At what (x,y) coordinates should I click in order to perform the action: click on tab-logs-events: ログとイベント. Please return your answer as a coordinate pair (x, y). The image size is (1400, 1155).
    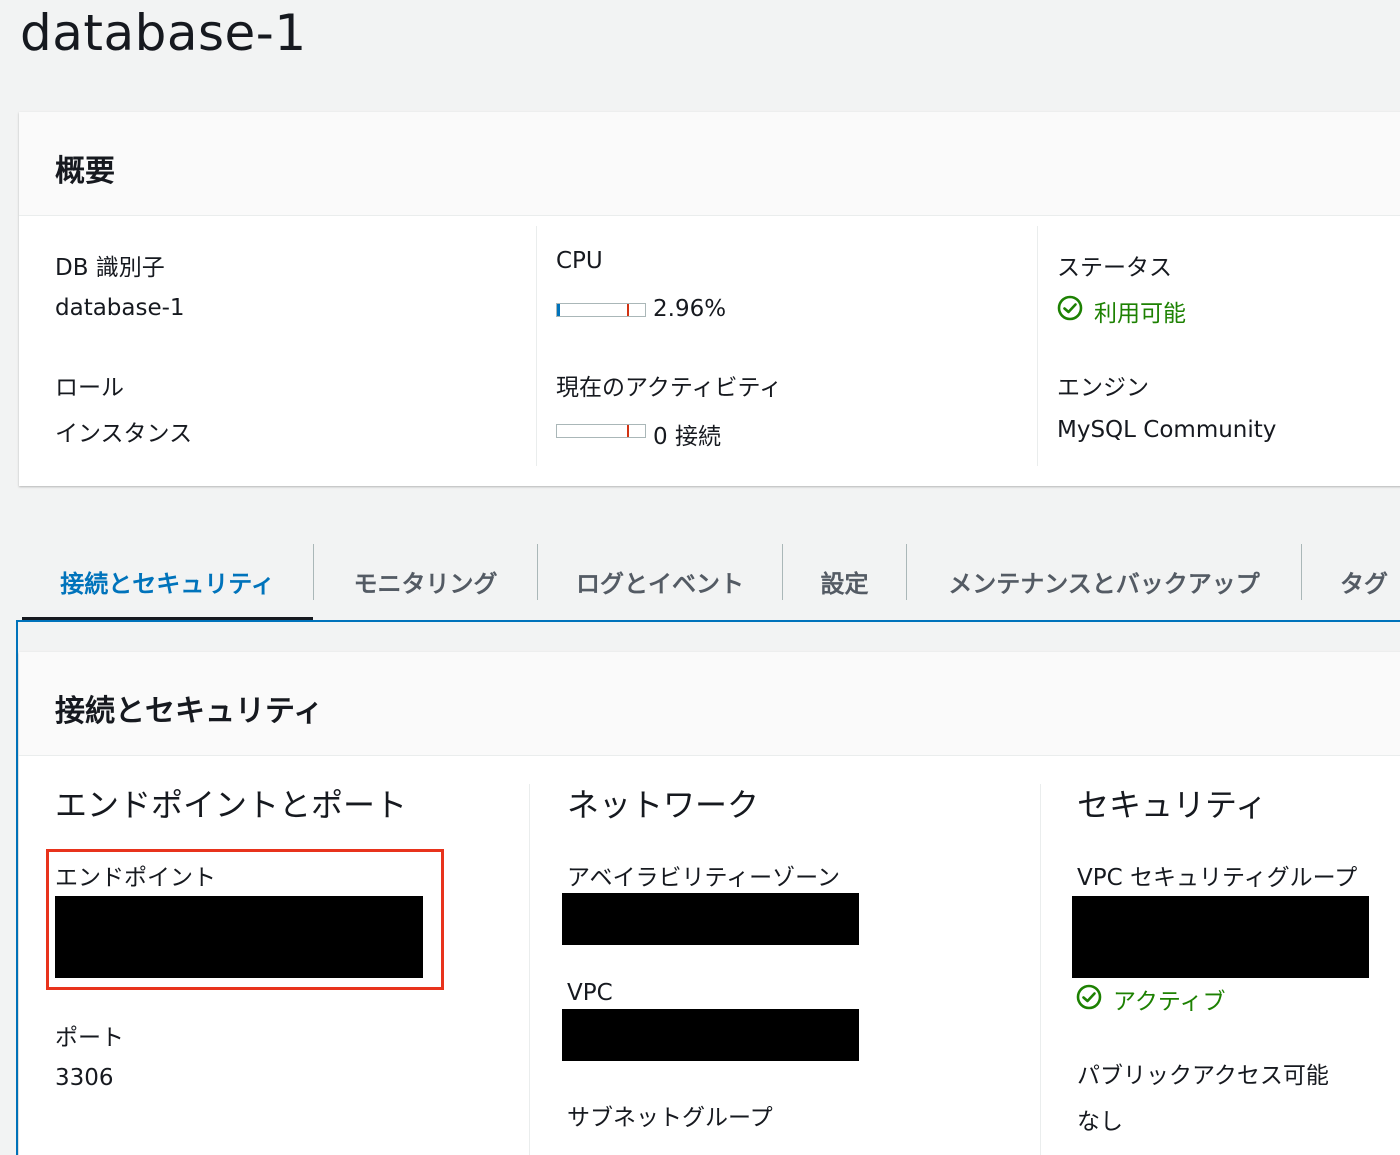
    Looking at the image, I should click on (660, 581).